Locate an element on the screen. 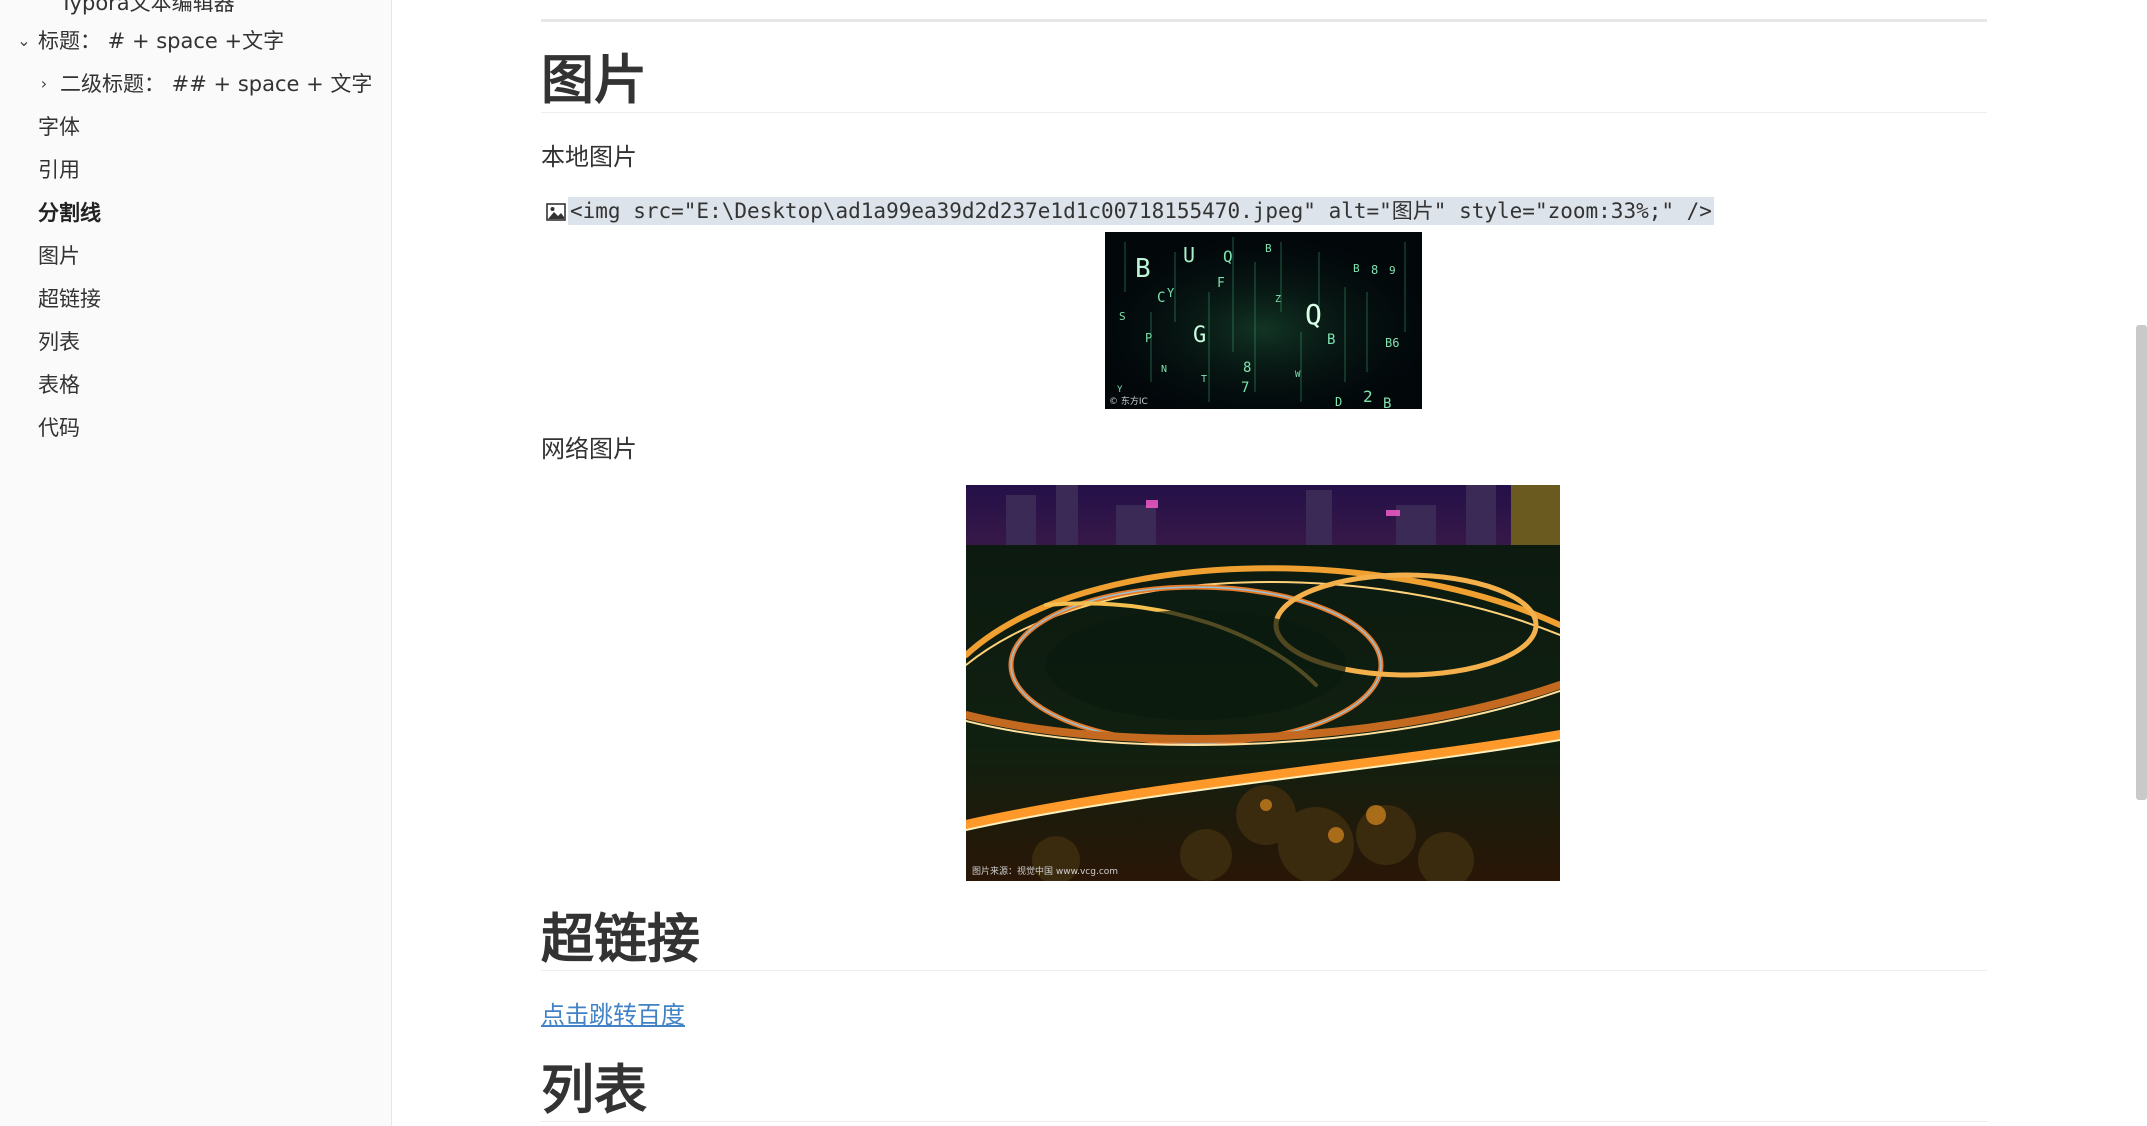  svg-text: Q is located at coordinates (1228, 256).